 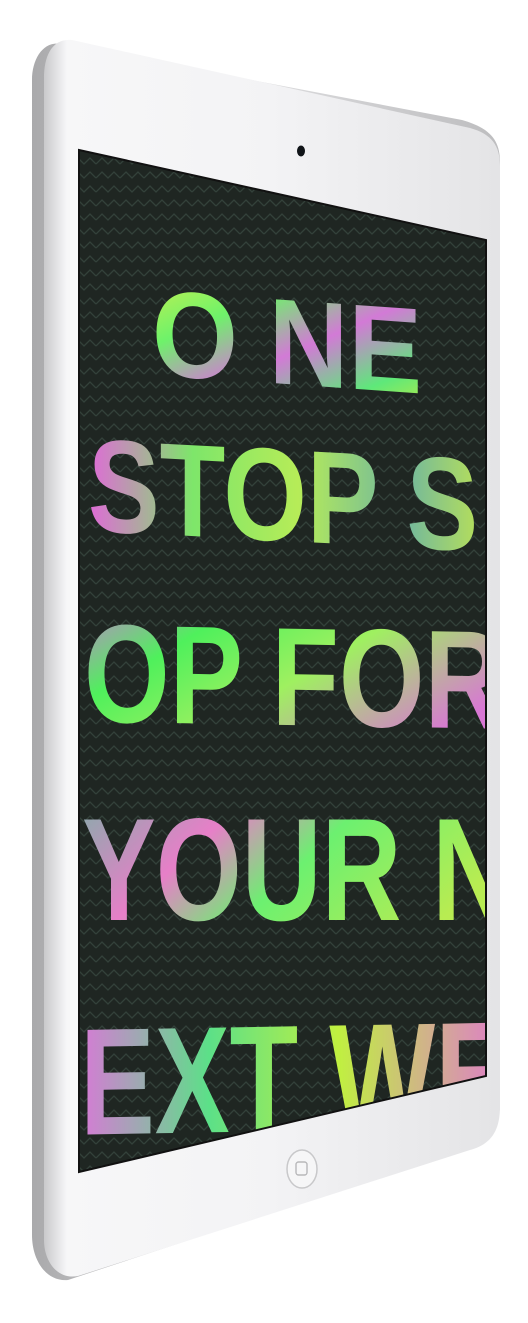 I want to click on screen-line-1: O NE, so click(x=287, y=342).